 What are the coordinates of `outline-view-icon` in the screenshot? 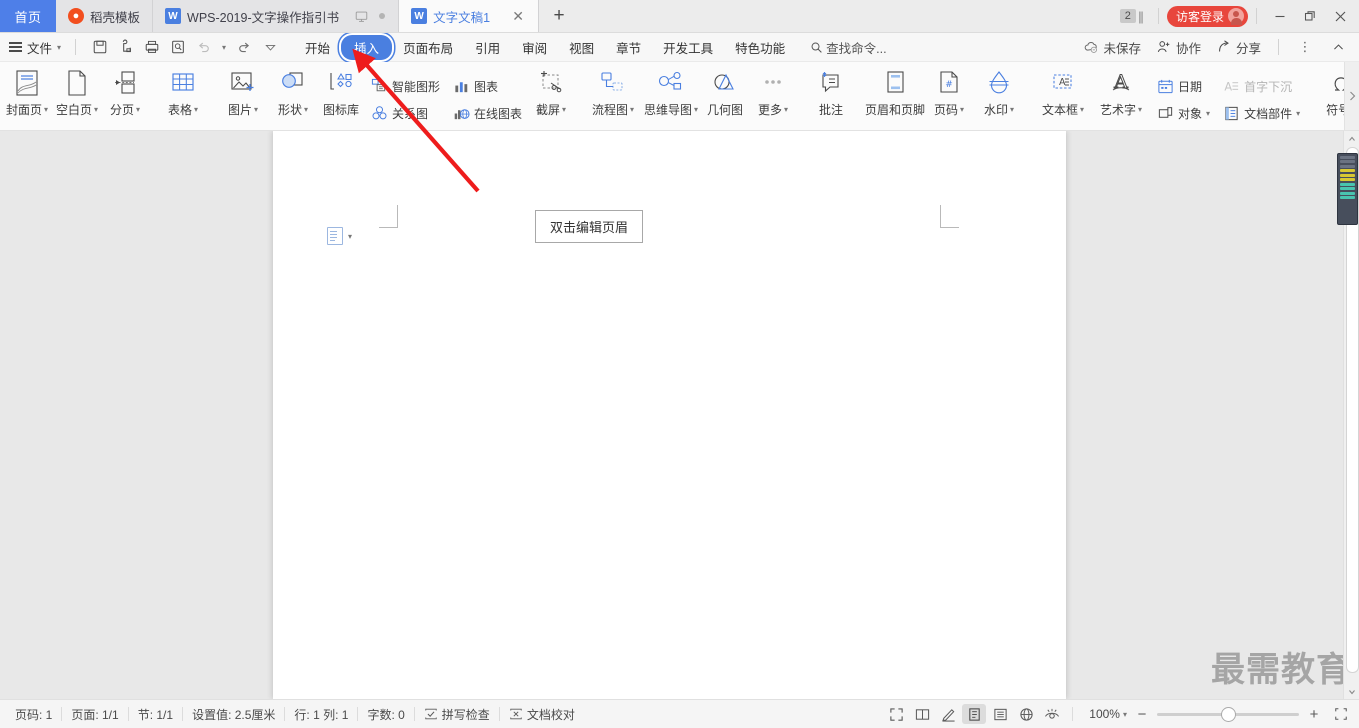 It's located at (1000, 714).